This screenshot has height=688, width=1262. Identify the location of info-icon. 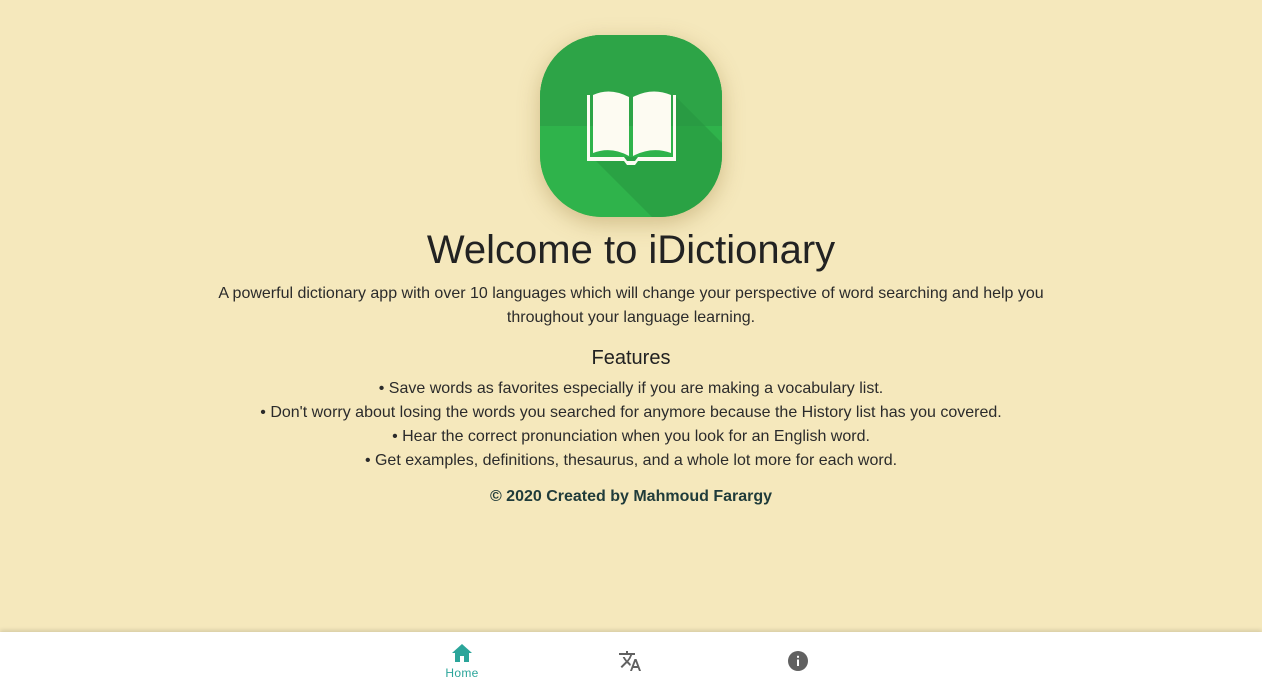
(798, 663).